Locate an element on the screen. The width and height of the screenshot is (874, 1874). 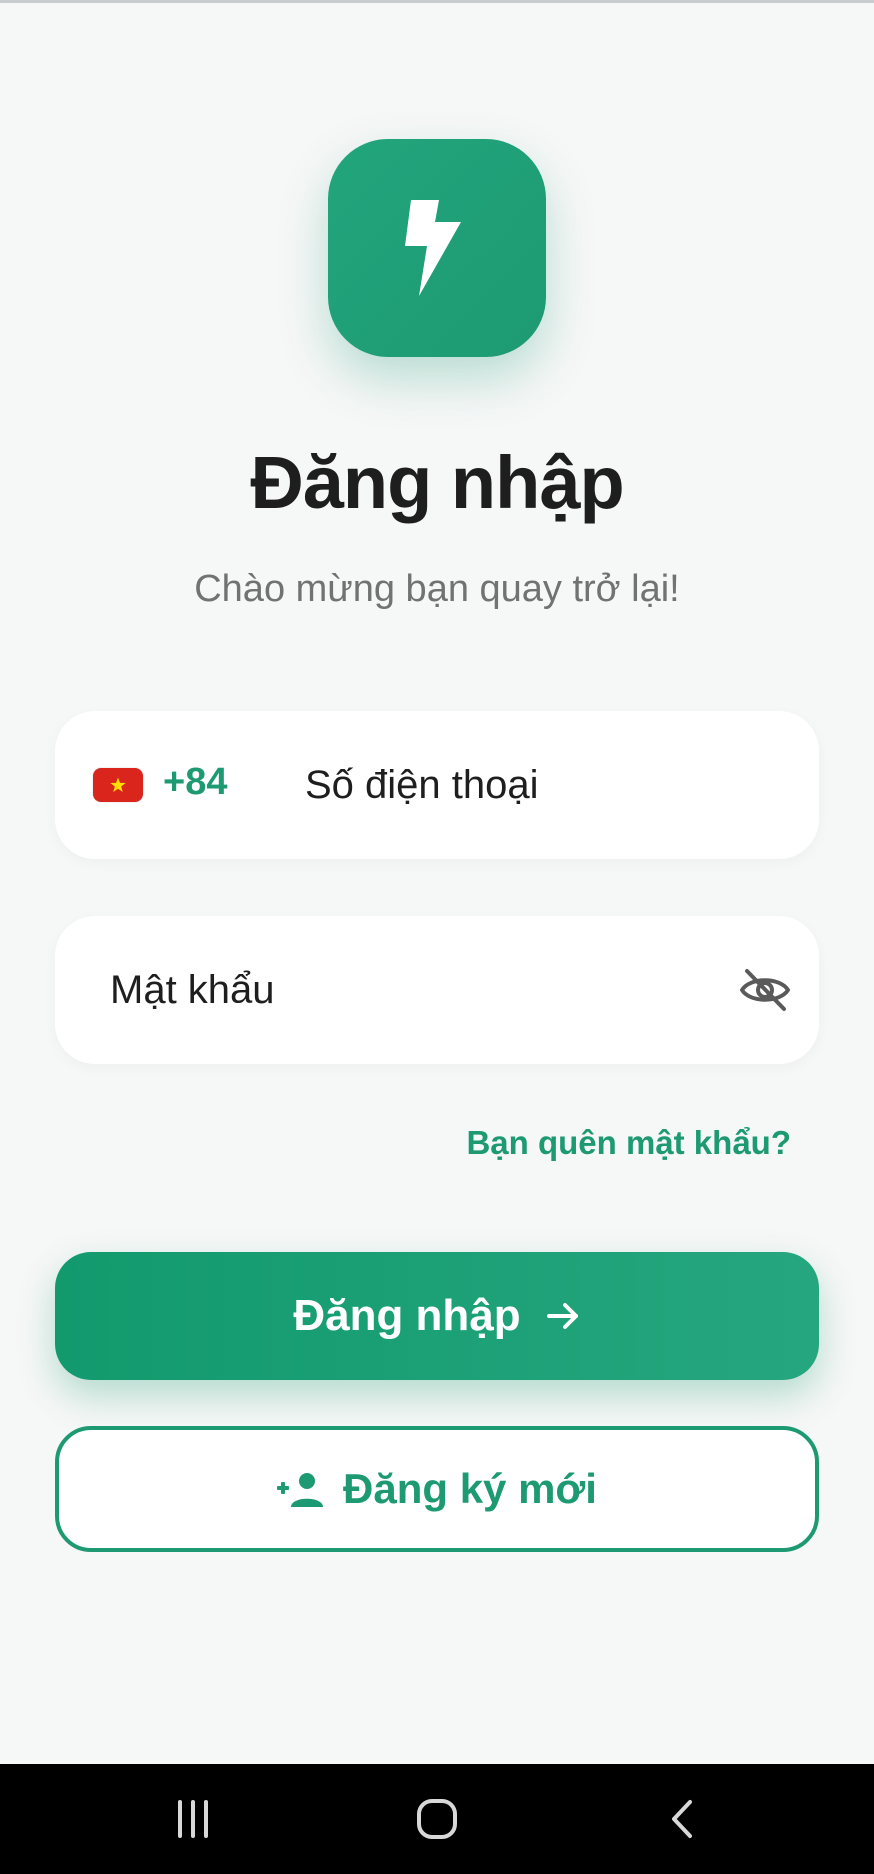
home-icon is located at coordinates (437, 1819).